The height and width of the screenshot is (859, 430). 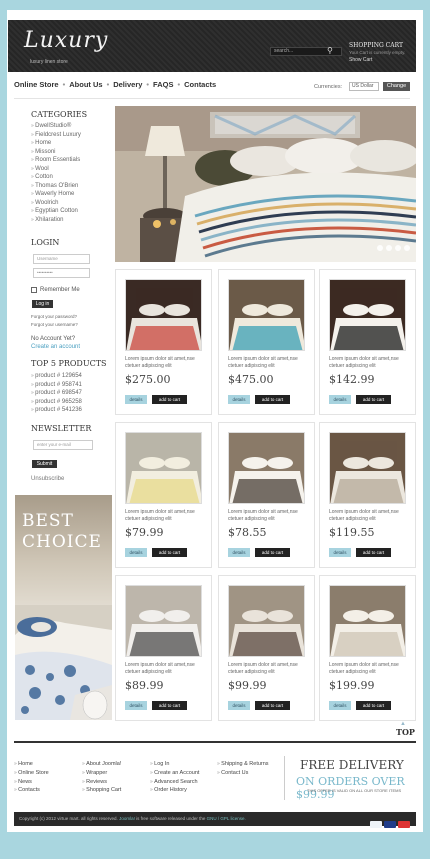 I want to click on top5-item: product # 698547, so click(x=56, y=393).